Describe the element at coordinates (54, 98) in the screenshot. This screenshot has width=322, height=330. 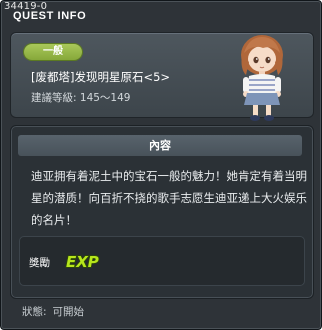
I see `level-label: 建議等級:` at that location.